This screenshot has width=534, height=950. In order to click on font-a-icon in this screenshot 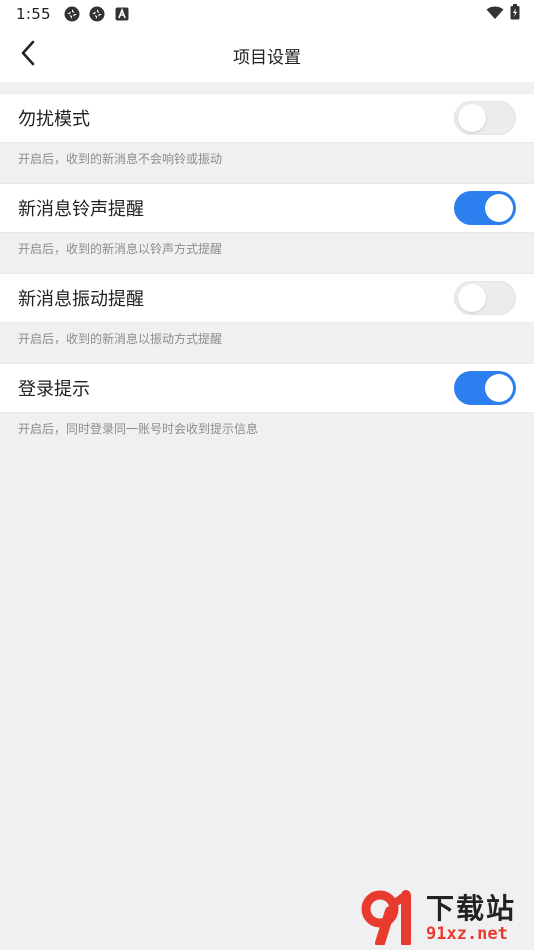, I will do `click(122, 14)`.